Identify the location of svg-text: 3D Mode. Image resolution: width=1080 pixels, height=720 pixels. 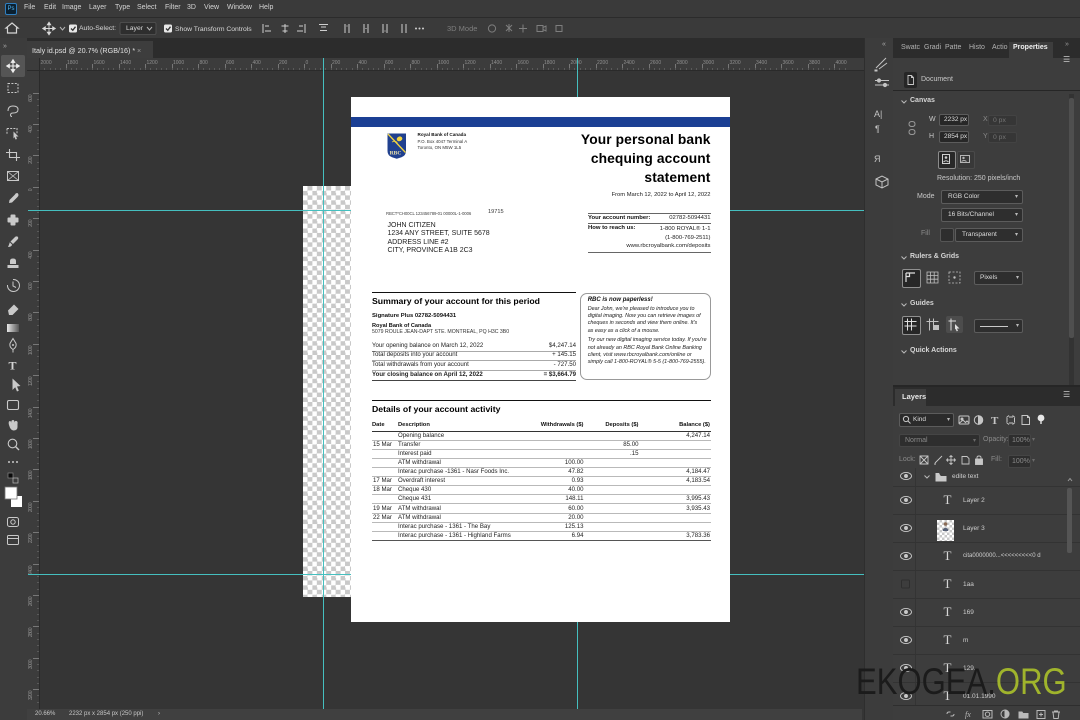
(462, 28).